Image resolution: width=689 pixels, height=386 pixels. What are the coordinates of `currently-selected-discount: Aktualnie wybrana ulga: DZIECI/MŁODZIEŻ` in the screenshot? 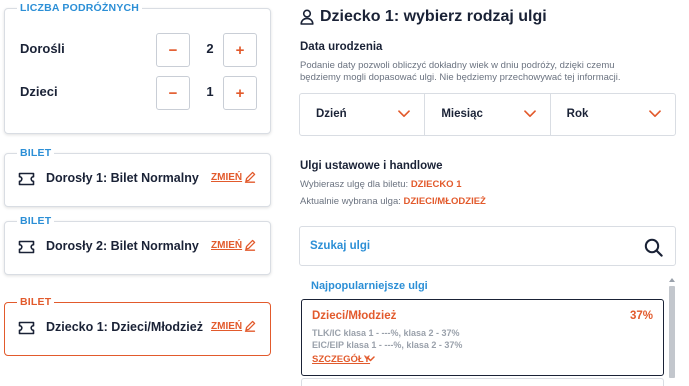 It's located at (393, 201).